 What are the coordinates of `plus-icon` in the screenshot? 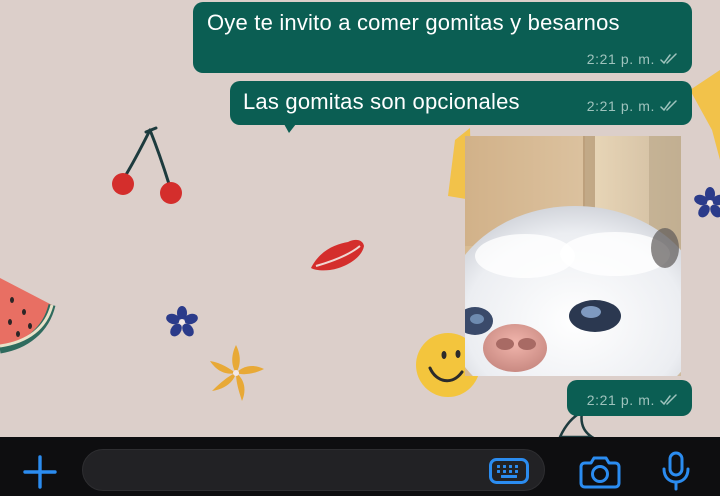 It's located at (40, 472).